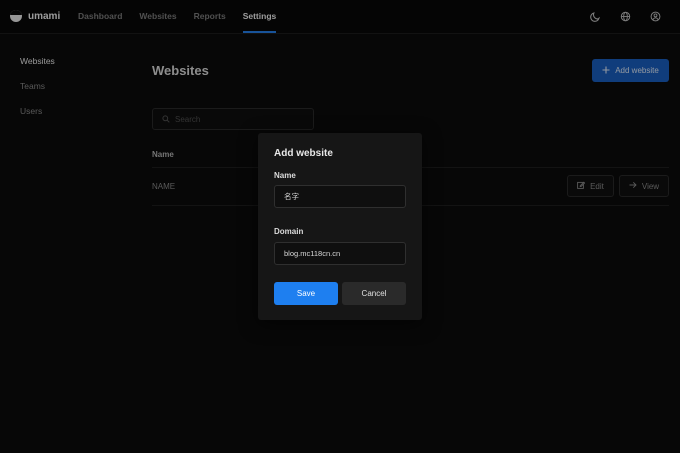 The height and width of the screenshot is (453, 680). What do you see at coordinates (303, 153) in the screenshot?
I see `modal-title: Add website` at bounding box center [303, 153].